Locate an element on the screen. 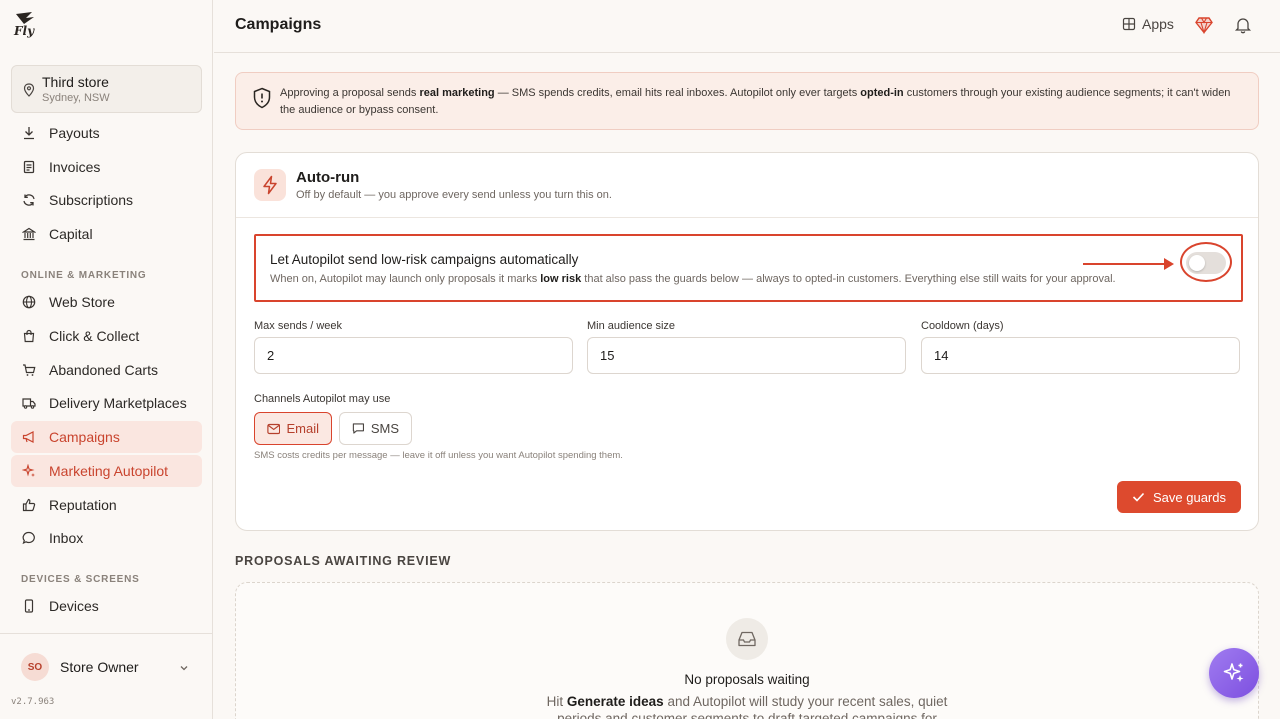 The width and height of the screenshot is (1280, 719). channel-email-toggle: Email is located at coordinates (293, 428).